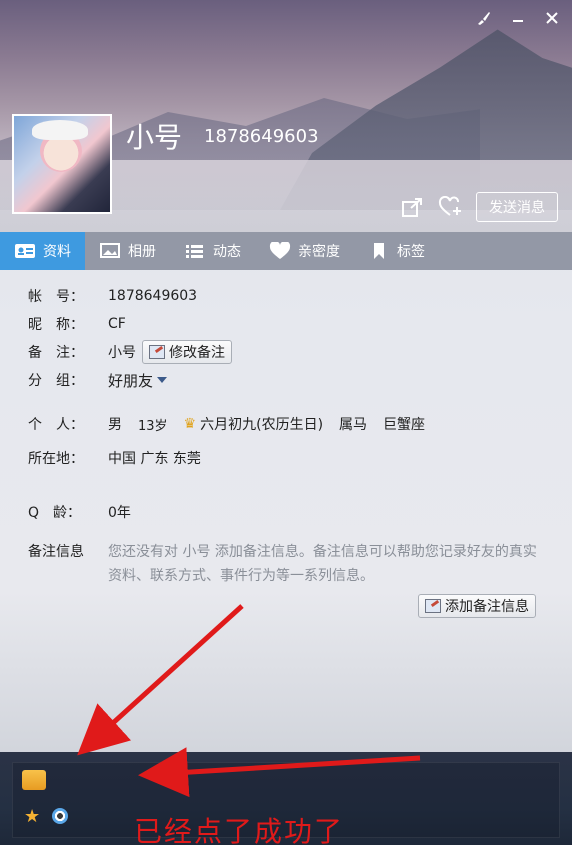 This screenshot has height=845, width=572. Describe the element at coordinates (60, 816) in the screenshot. I see `eye-icon` at that location.